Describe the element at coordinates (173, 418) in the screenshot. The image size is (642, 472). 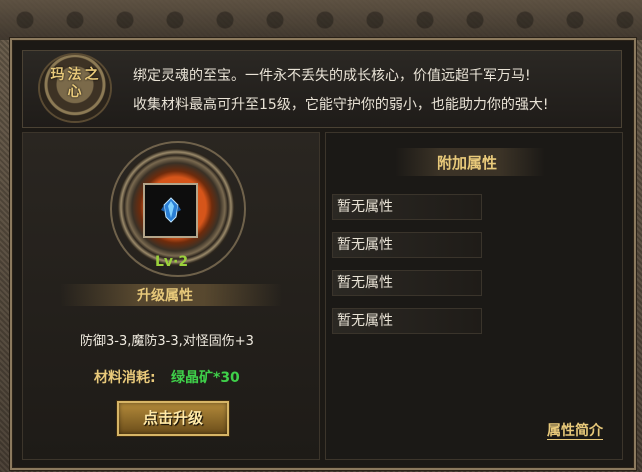
I see `upgrade-button: 点击升级` at that location.